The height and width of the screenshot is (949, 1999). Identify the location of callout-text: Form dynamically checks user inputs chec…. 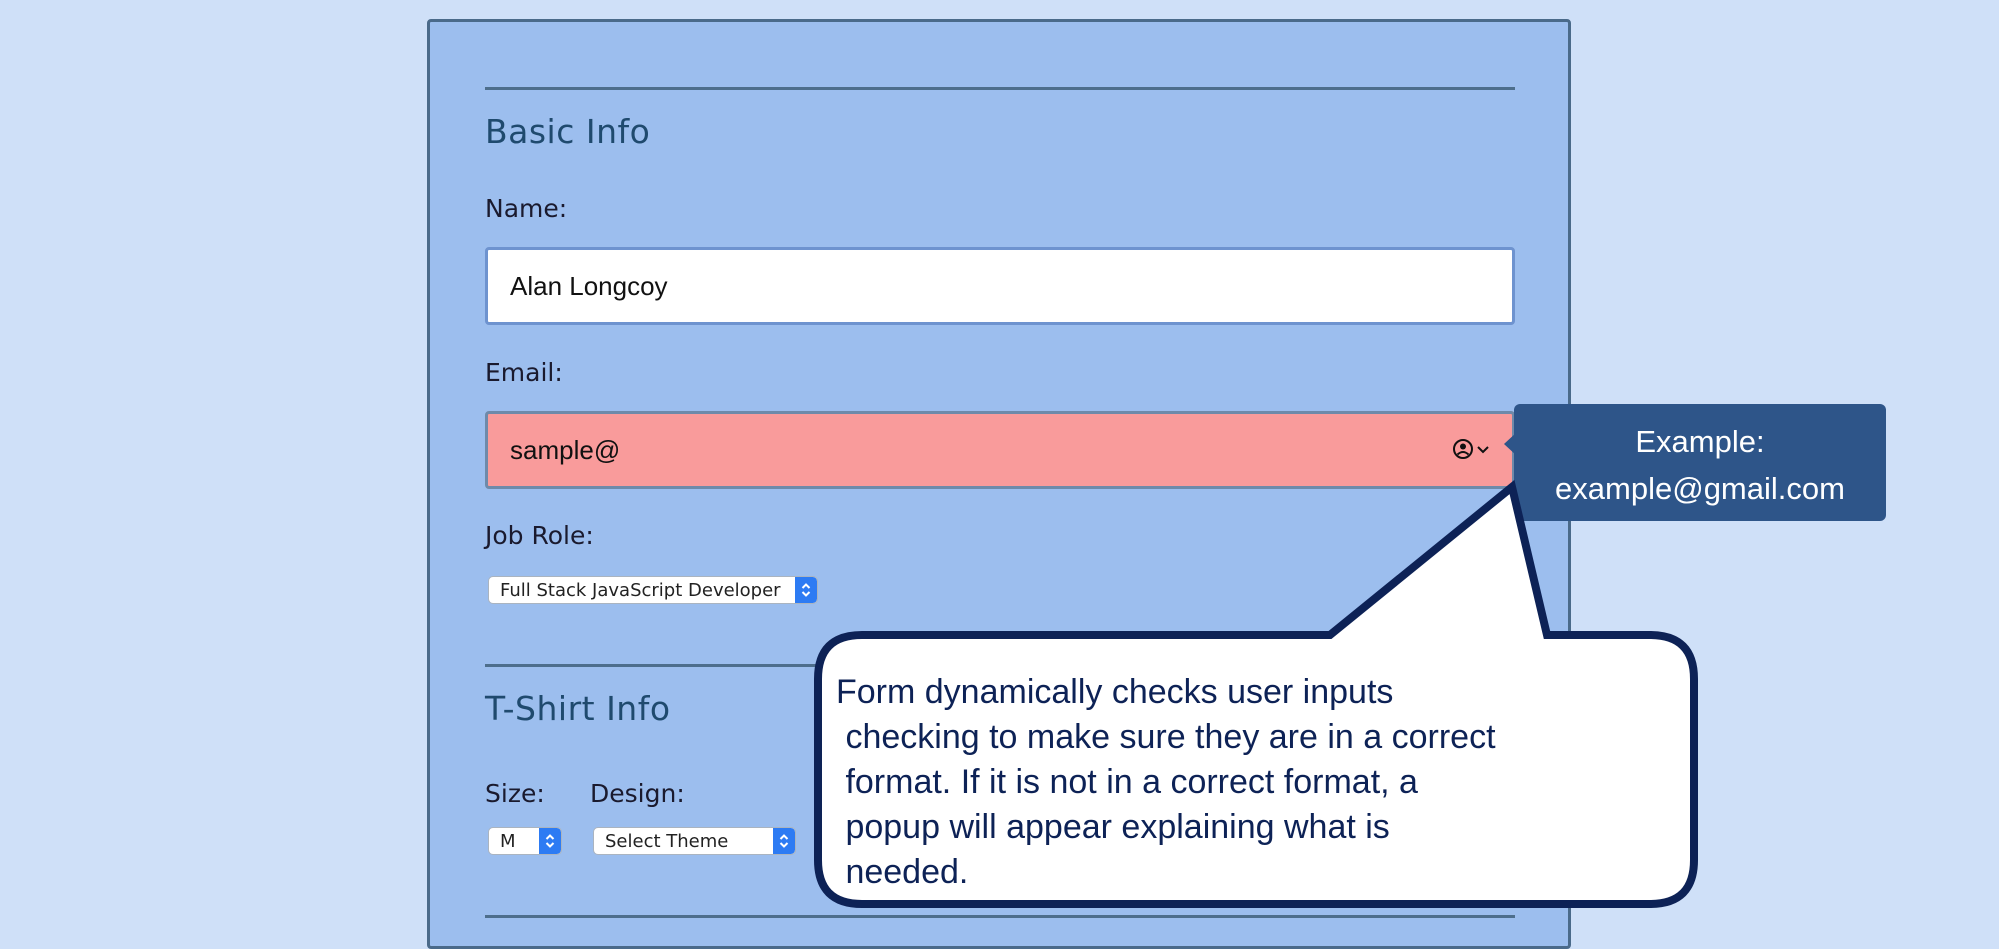
(1166, 782).